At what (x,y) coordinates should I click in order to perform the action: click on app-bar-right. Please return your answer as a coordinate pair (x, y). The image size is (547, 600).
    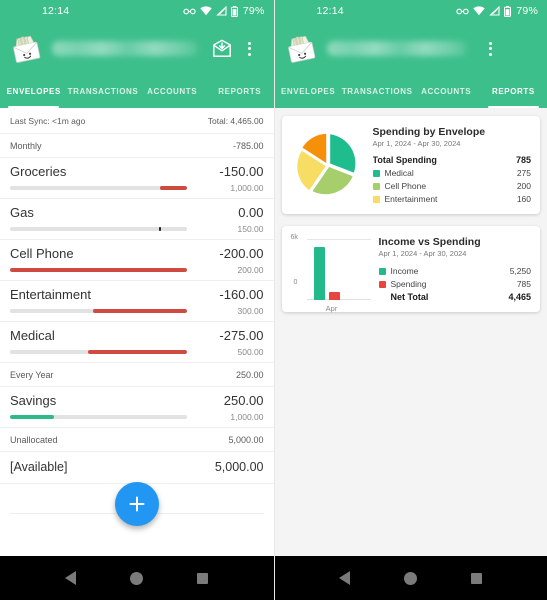
    Looking at the image, I should click on (410, 48).